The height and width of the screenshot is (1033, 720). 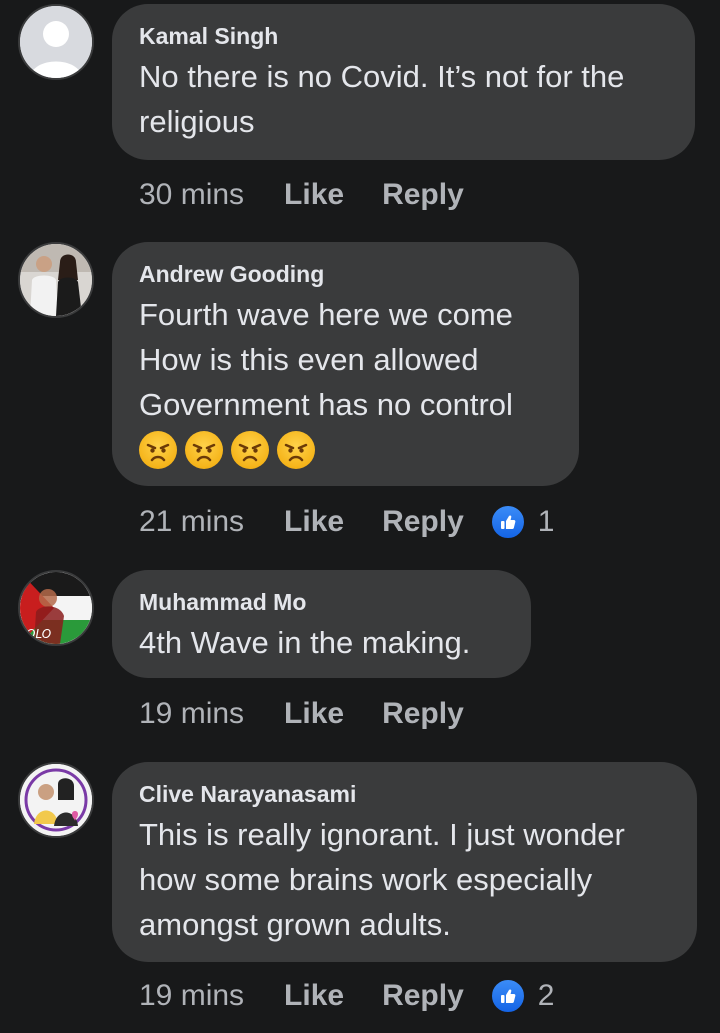 What do you see at coordinates (38, 634) in the screenshot?
I see `avatar-text: OLO` at bounding box center [38, 634].